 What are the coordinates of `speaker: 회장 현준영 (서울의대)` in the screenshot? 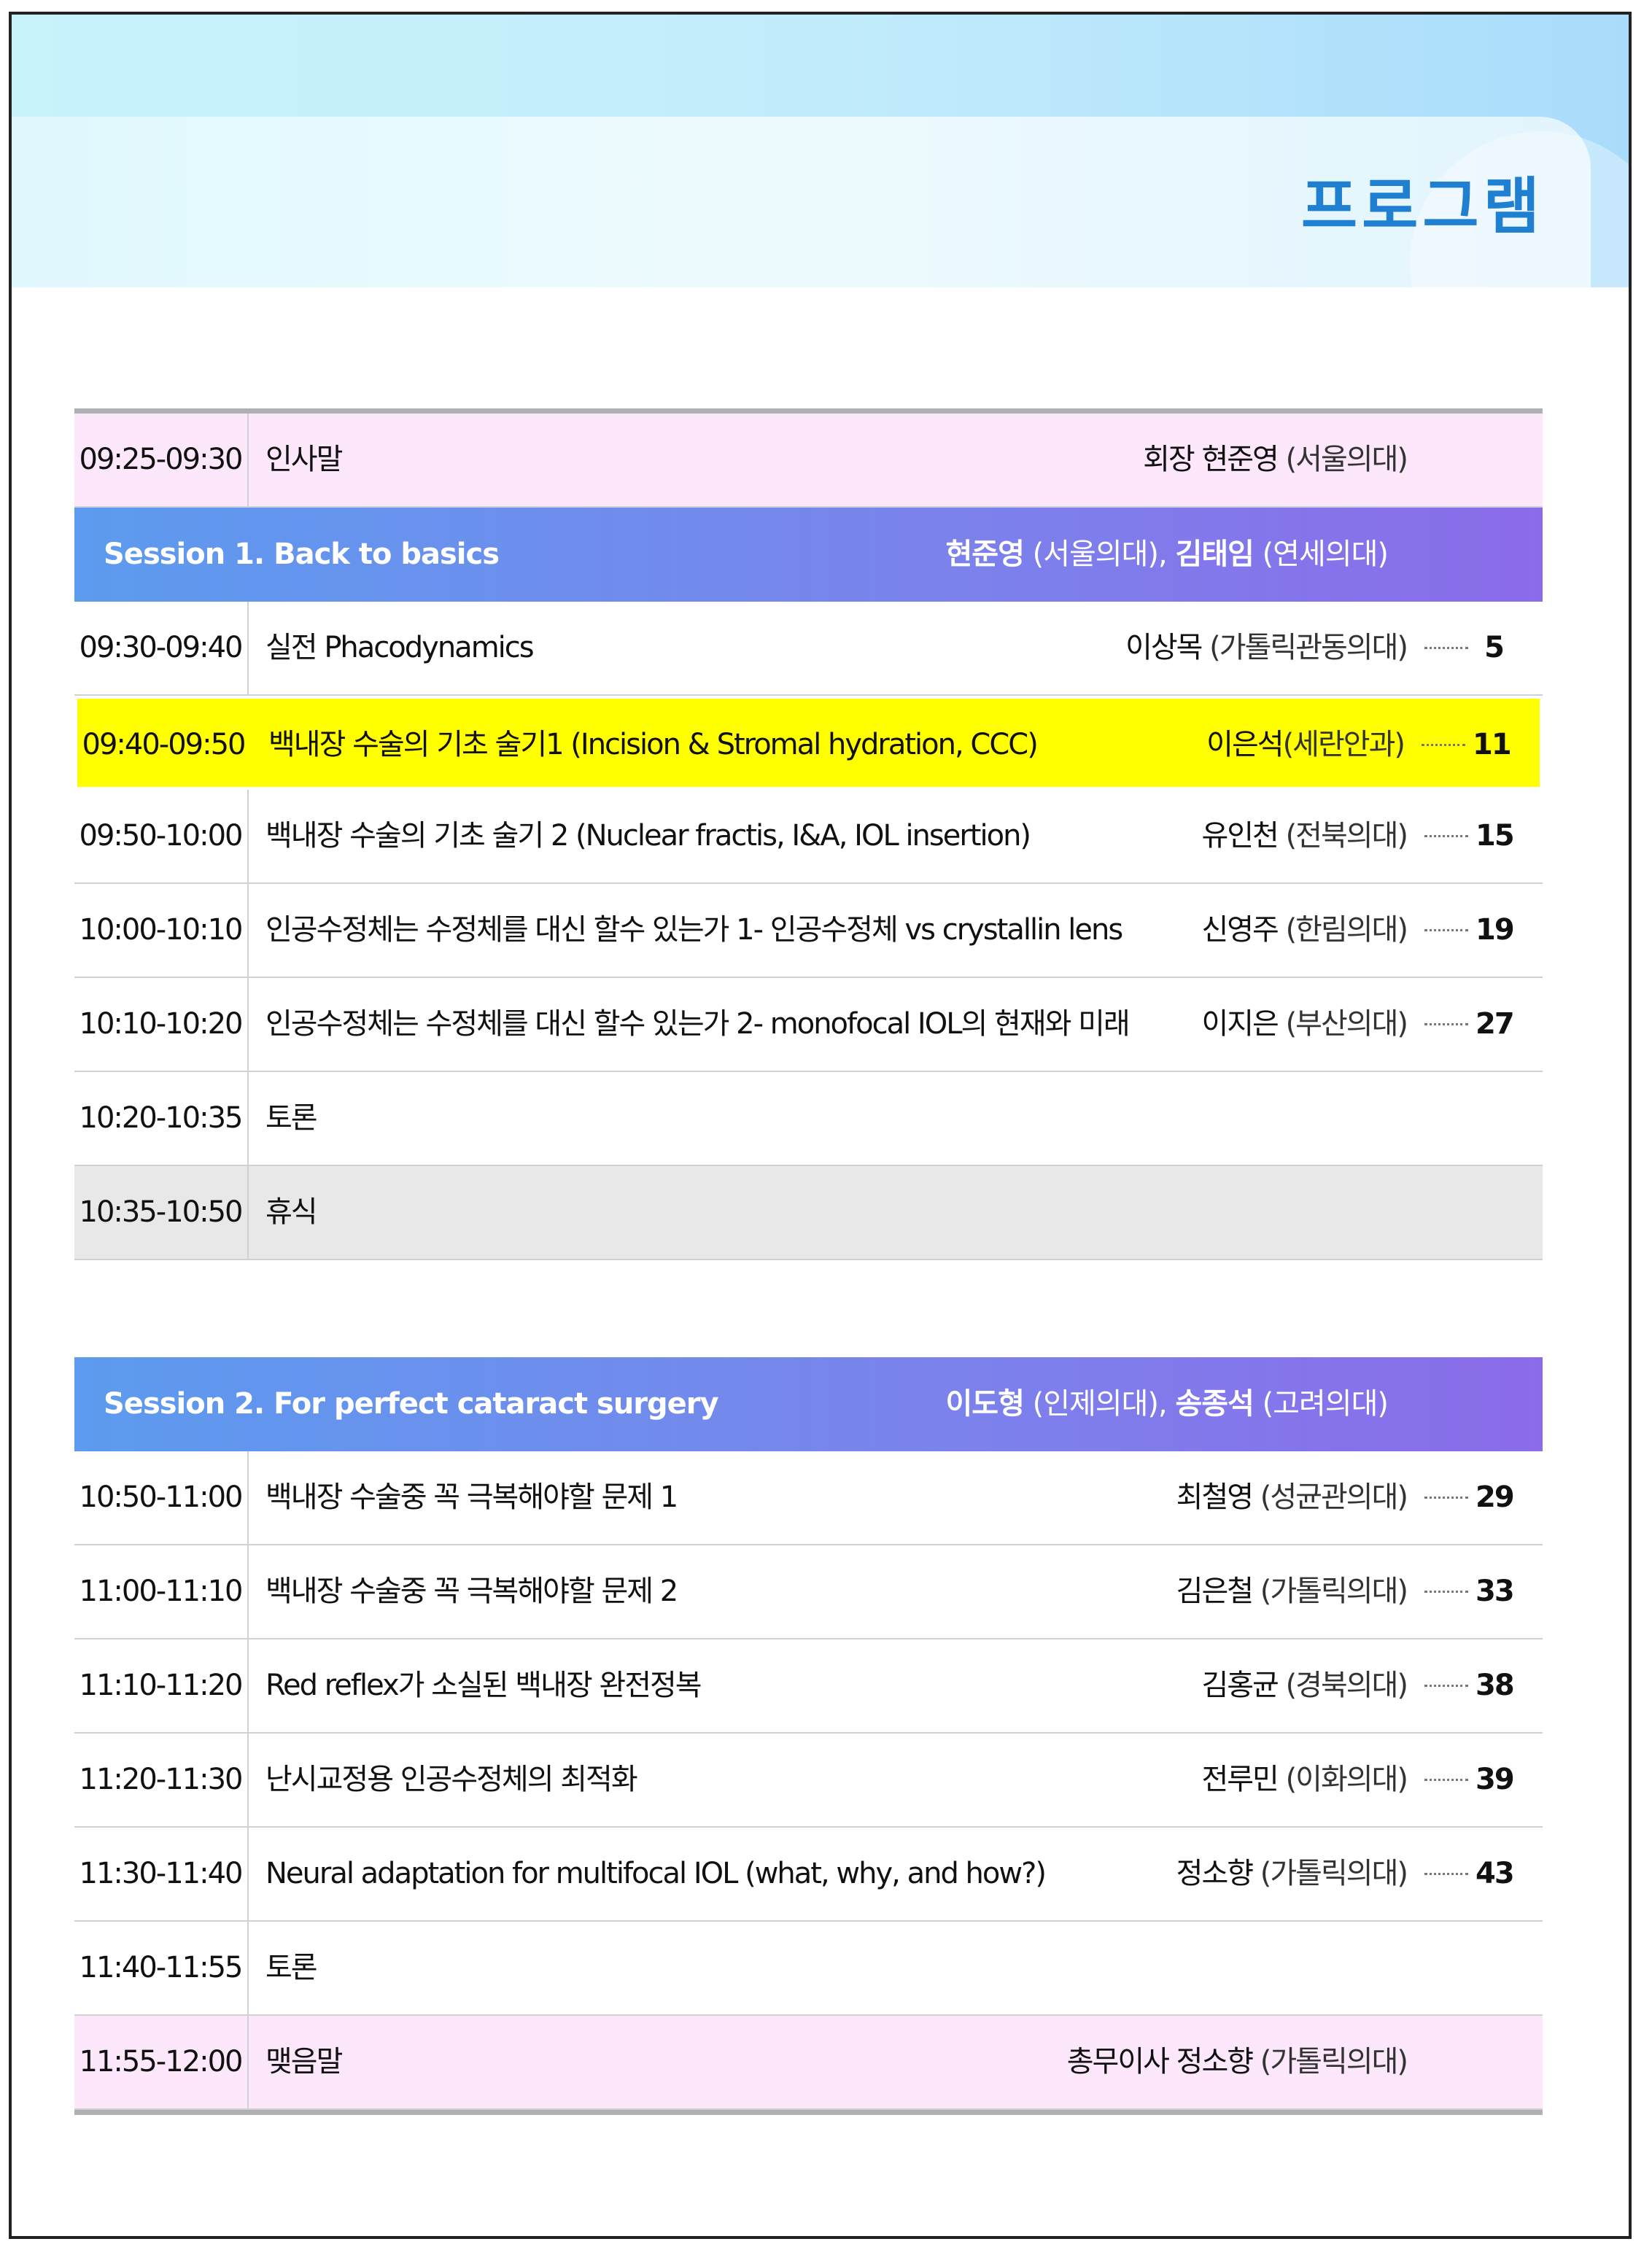 It's located at (1275, 460).